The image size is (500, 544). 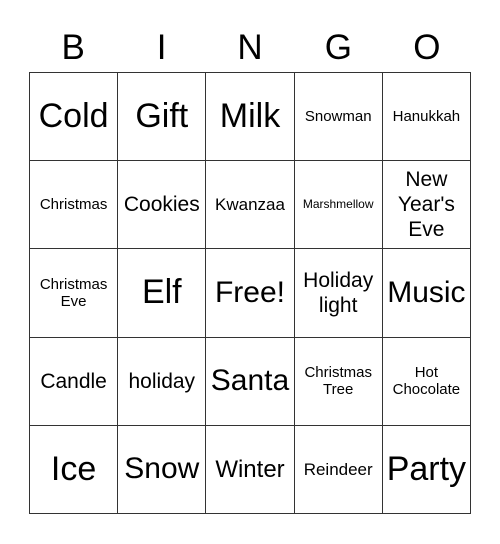 I want to click on bingo-cell: Music, so click(x=426, y=293).